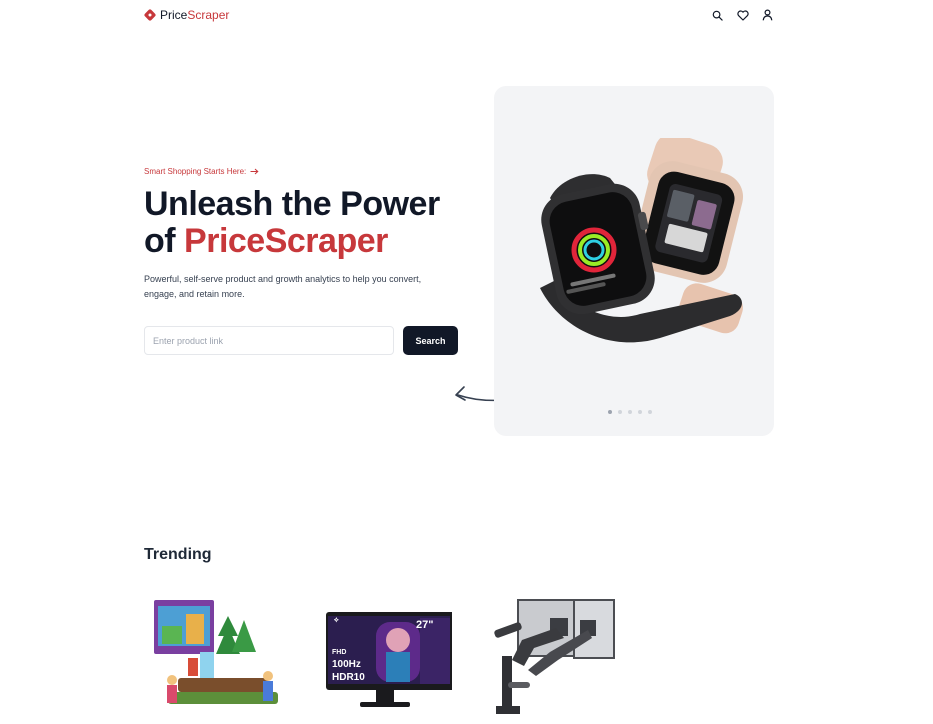 This screenshot has width=933, height=724. I want to click on trending-product-monitor: ⟡ 27" FHD 100Hz HDR10, so click(386, 660).